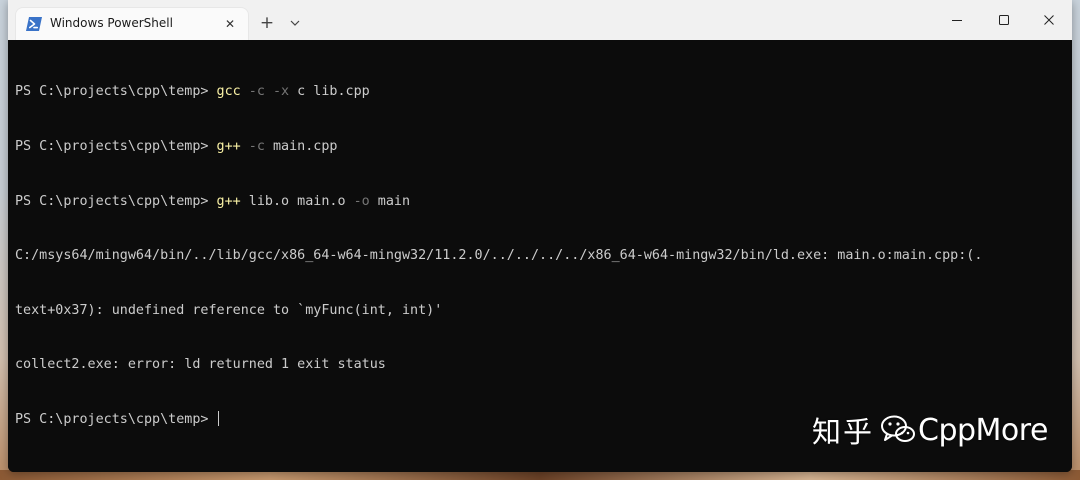 This screenshot has width=1080, height=480. Describe the element at coordinates (267, 23) in the screenshot. I see `new-tab-button: +` at that location.